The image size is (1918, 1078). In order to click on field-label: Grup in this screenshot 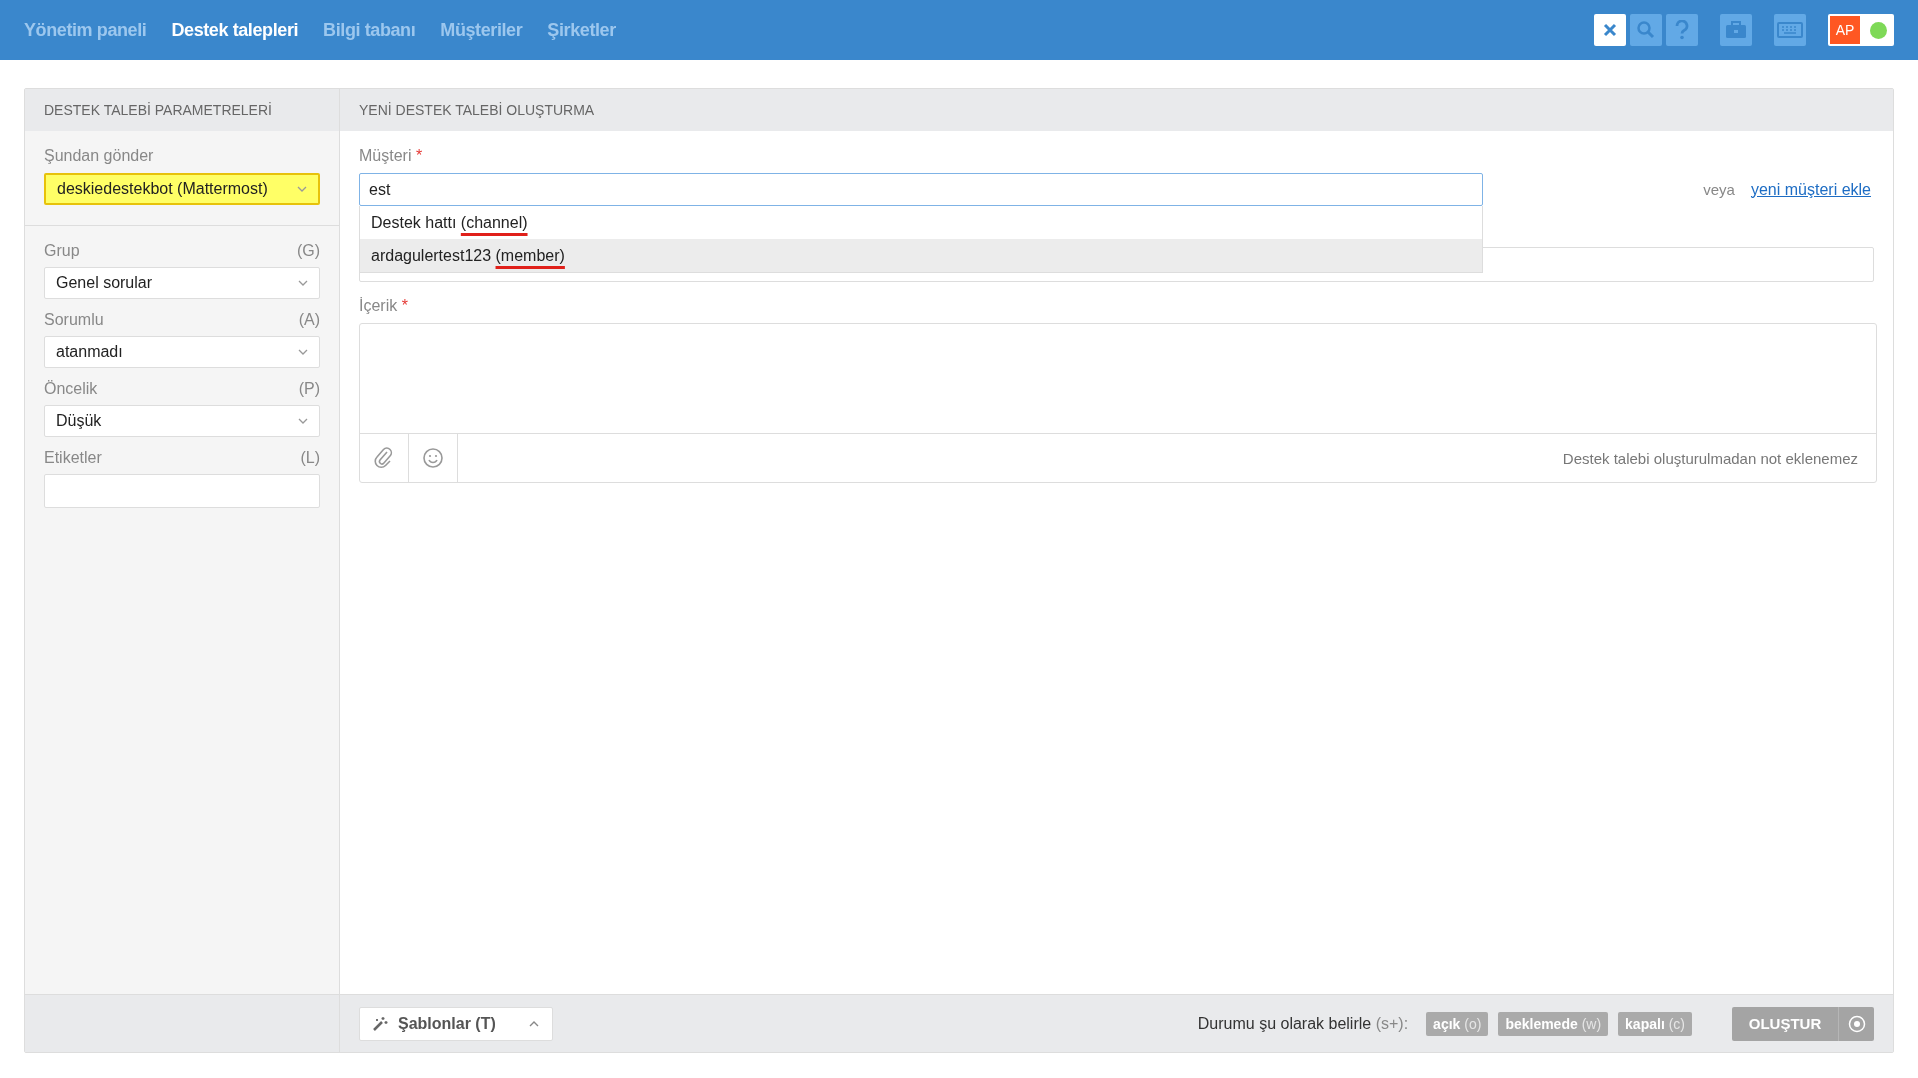, I will do `click(62, 251)`.